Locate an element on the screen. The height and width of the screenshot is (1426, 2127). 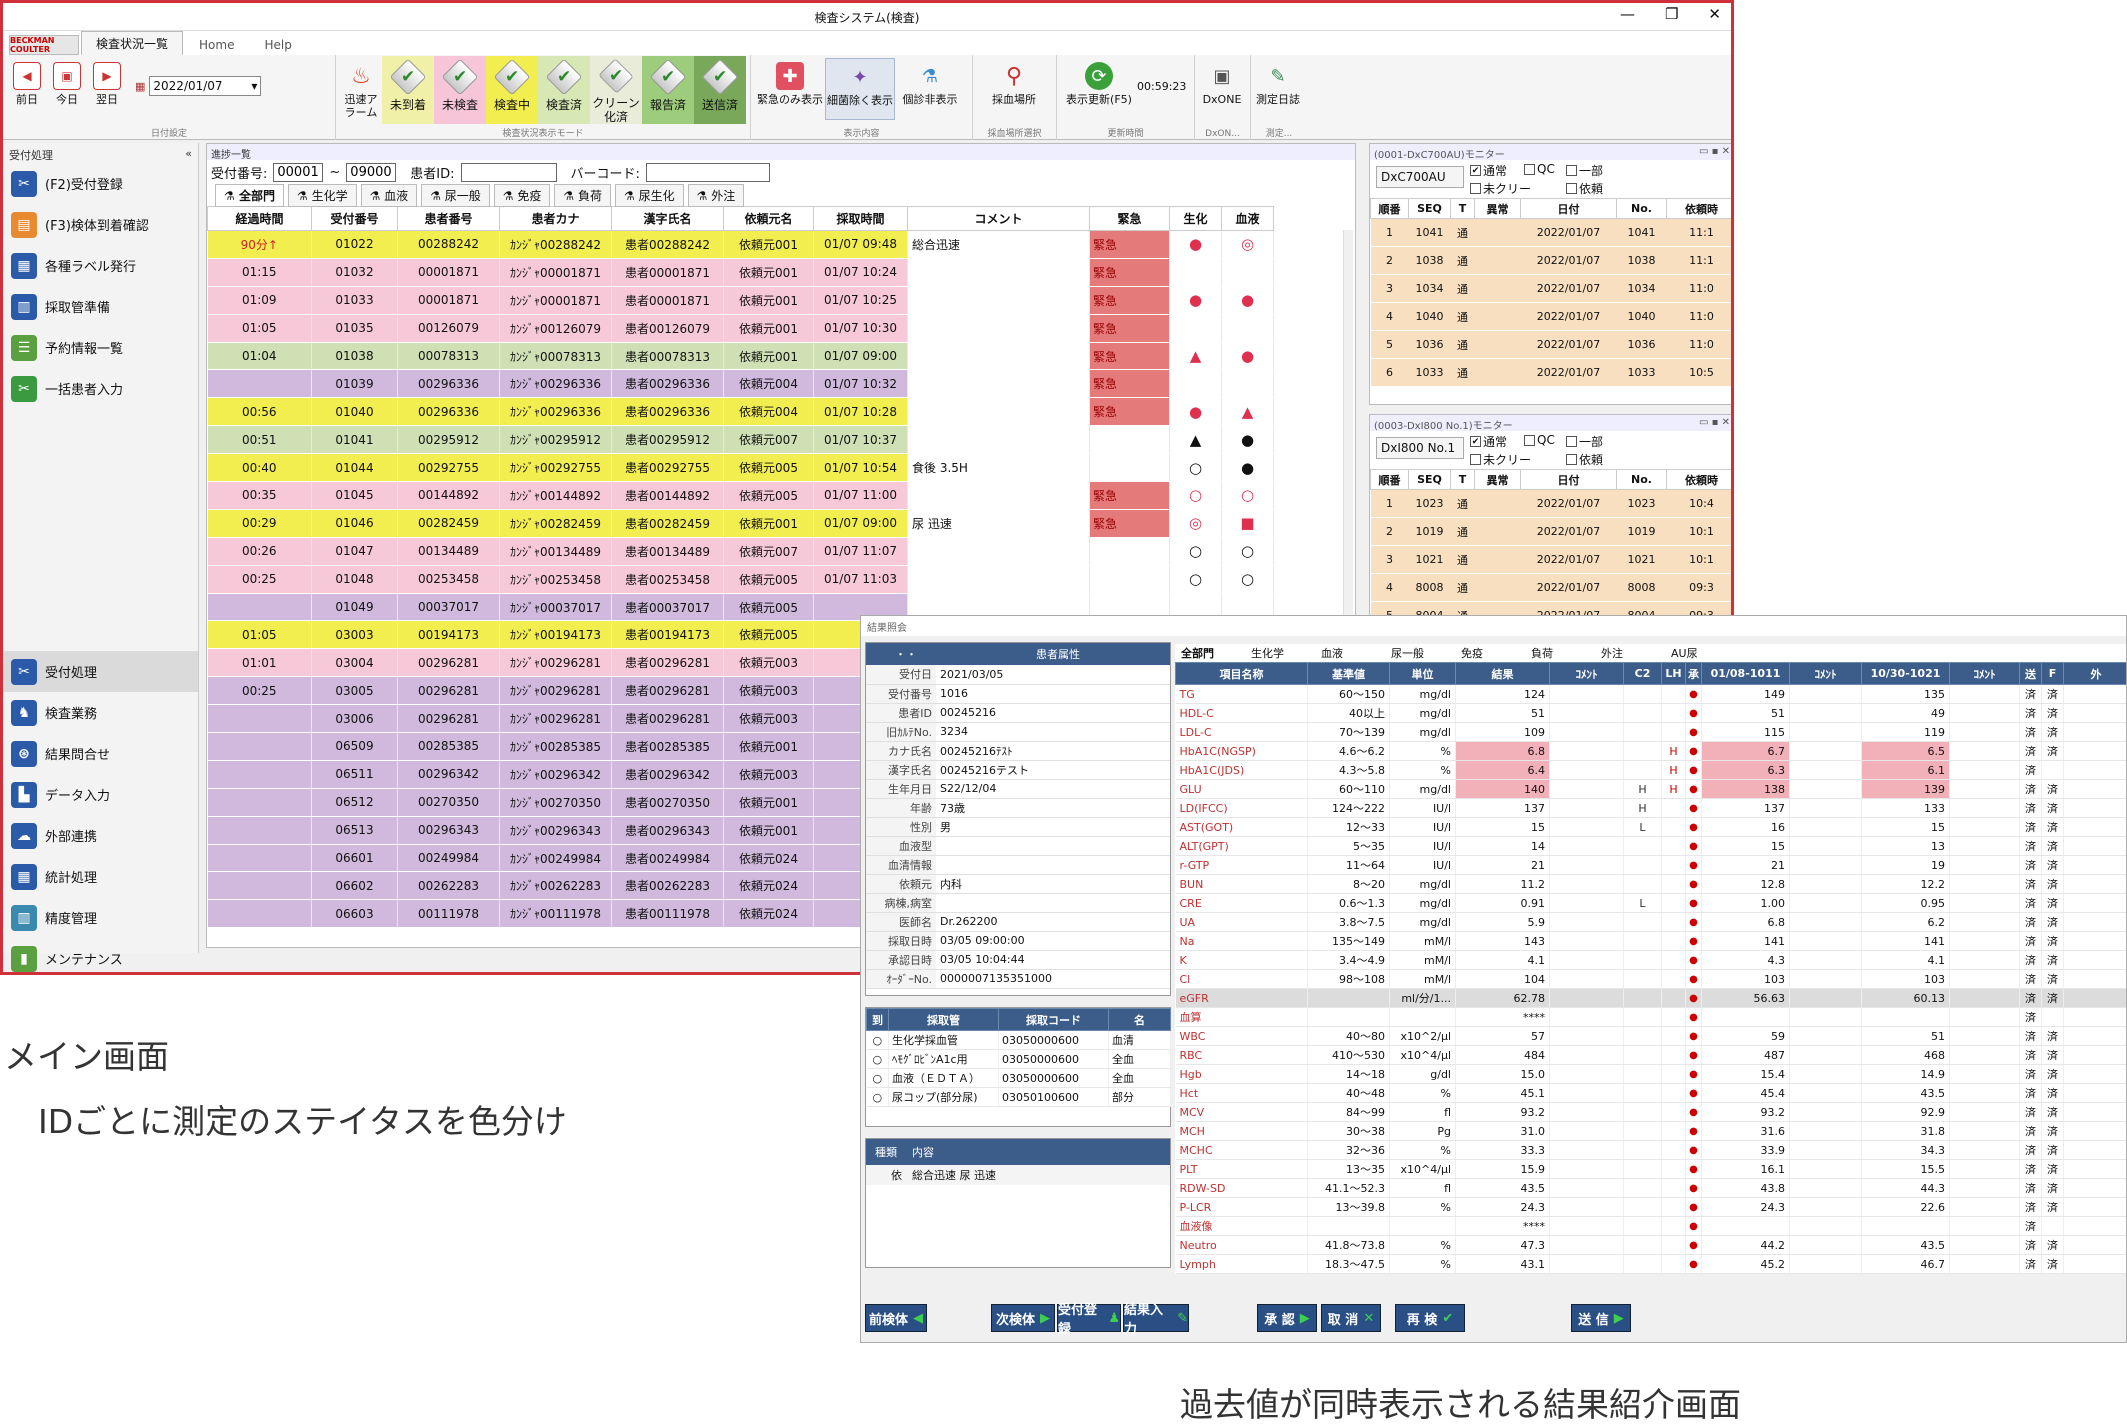
sidebar-item-bottom-1: ♞検査業務 is located at coordinates (100, 712).